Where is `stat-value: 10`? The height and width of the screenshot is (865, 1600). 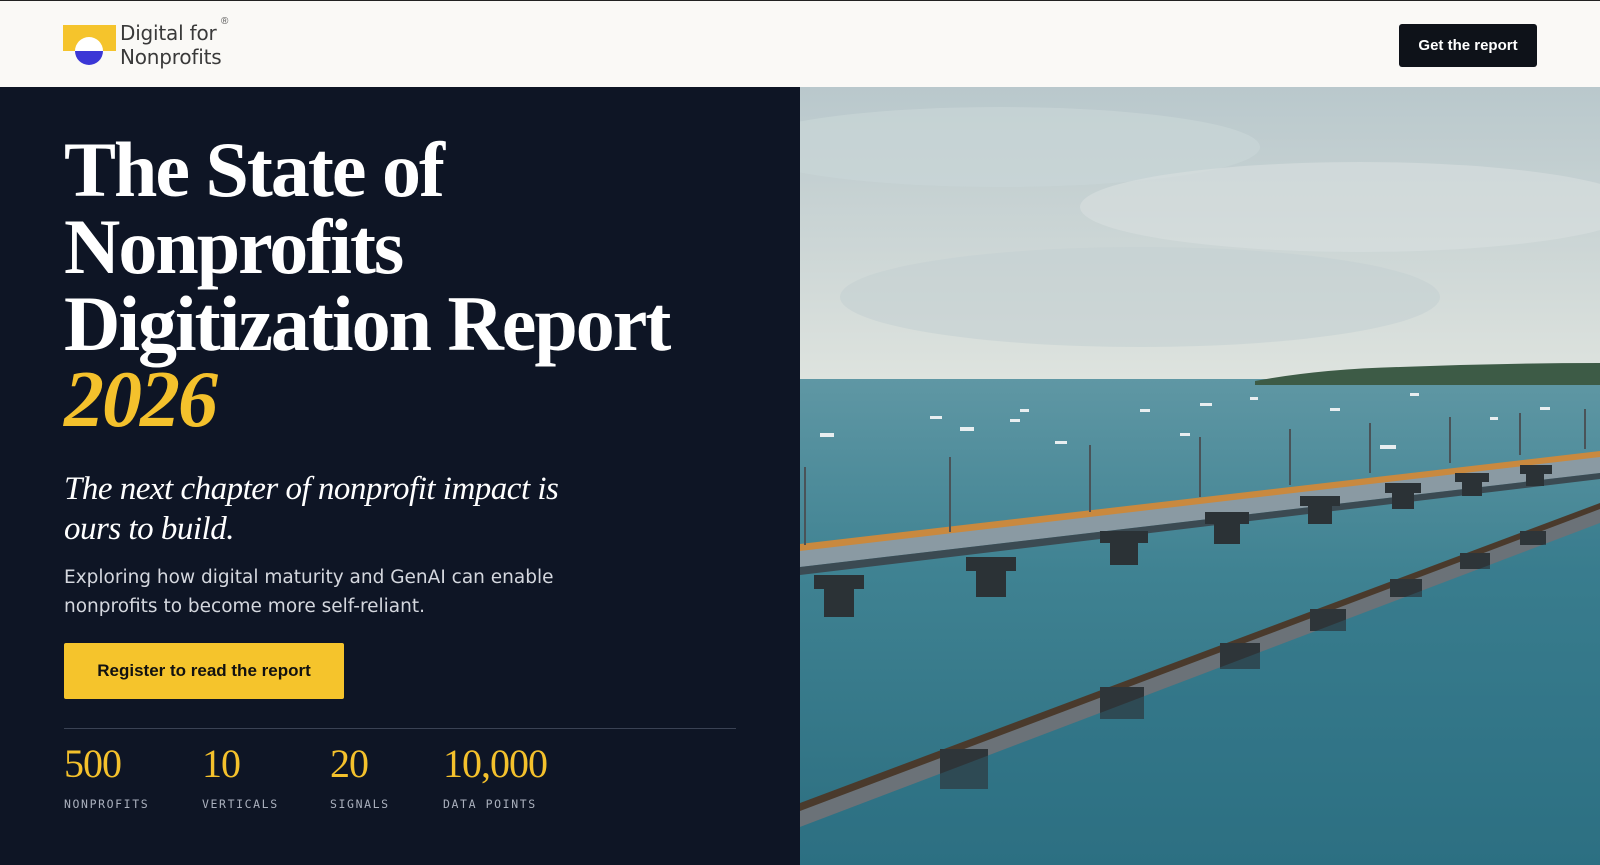
stat-value: 10 is located at coordinates (221, 763).